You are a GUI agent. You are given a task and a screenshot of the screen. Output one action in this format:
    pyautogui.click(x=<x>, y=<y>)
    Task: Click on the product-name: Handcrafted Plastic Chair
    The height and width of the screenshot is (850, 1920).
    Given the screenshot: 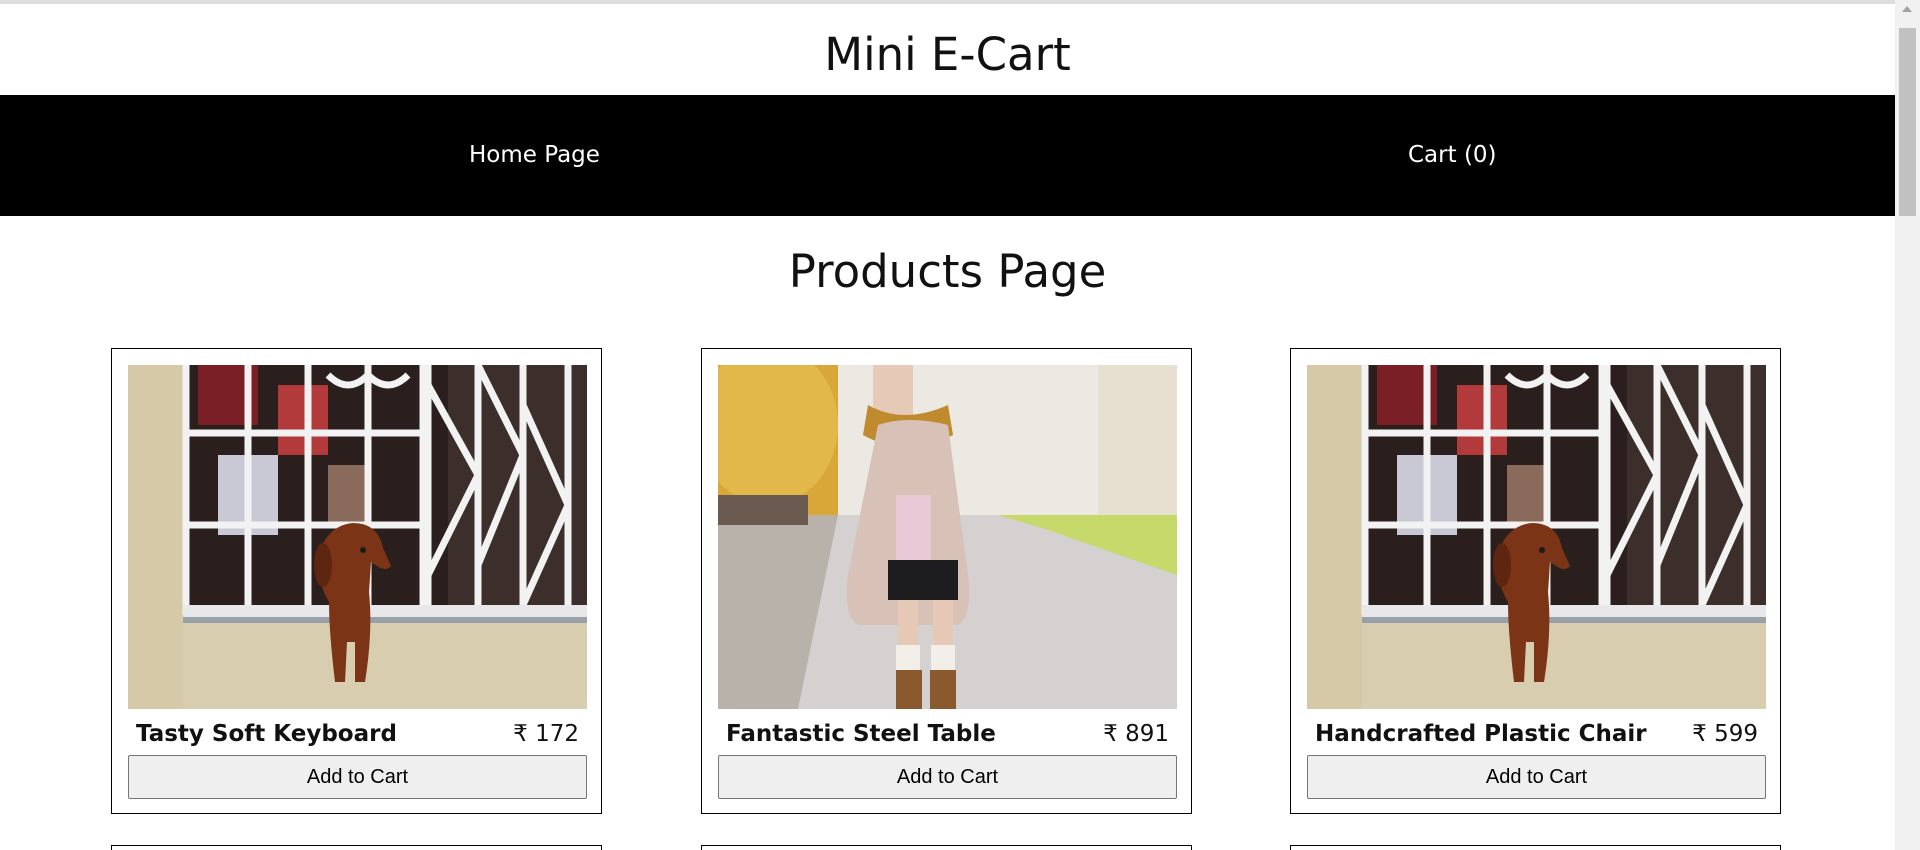 What is the action you would take?
    pyautogui.click(x=1481, y=734)
    